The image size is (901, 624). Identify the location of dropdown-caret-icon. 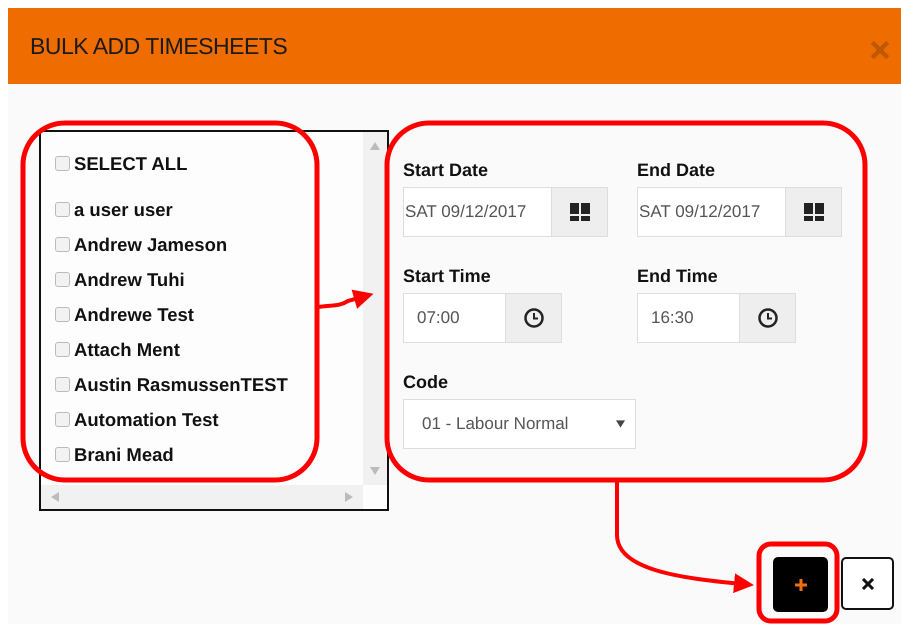
(620, 424).